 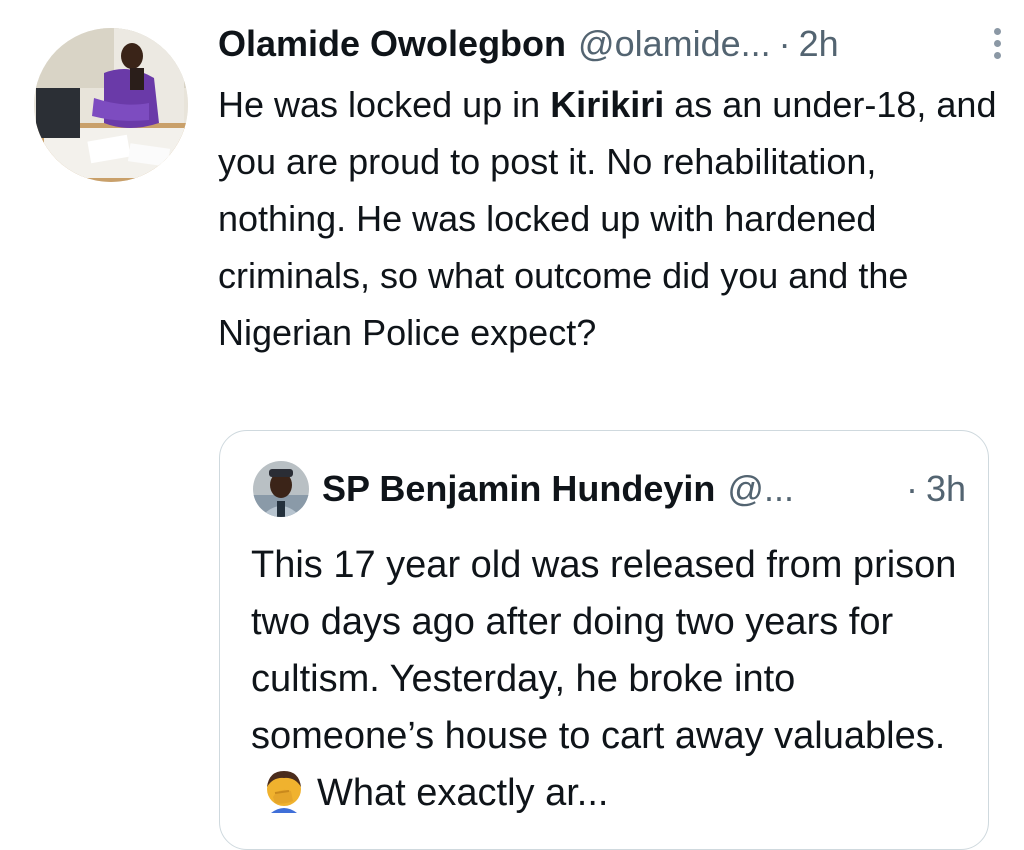 What do you see at coordinates (946, 489) in the screenshot?
I see `quoted-tweet-time: 3h` at bounding box center [946, 489].